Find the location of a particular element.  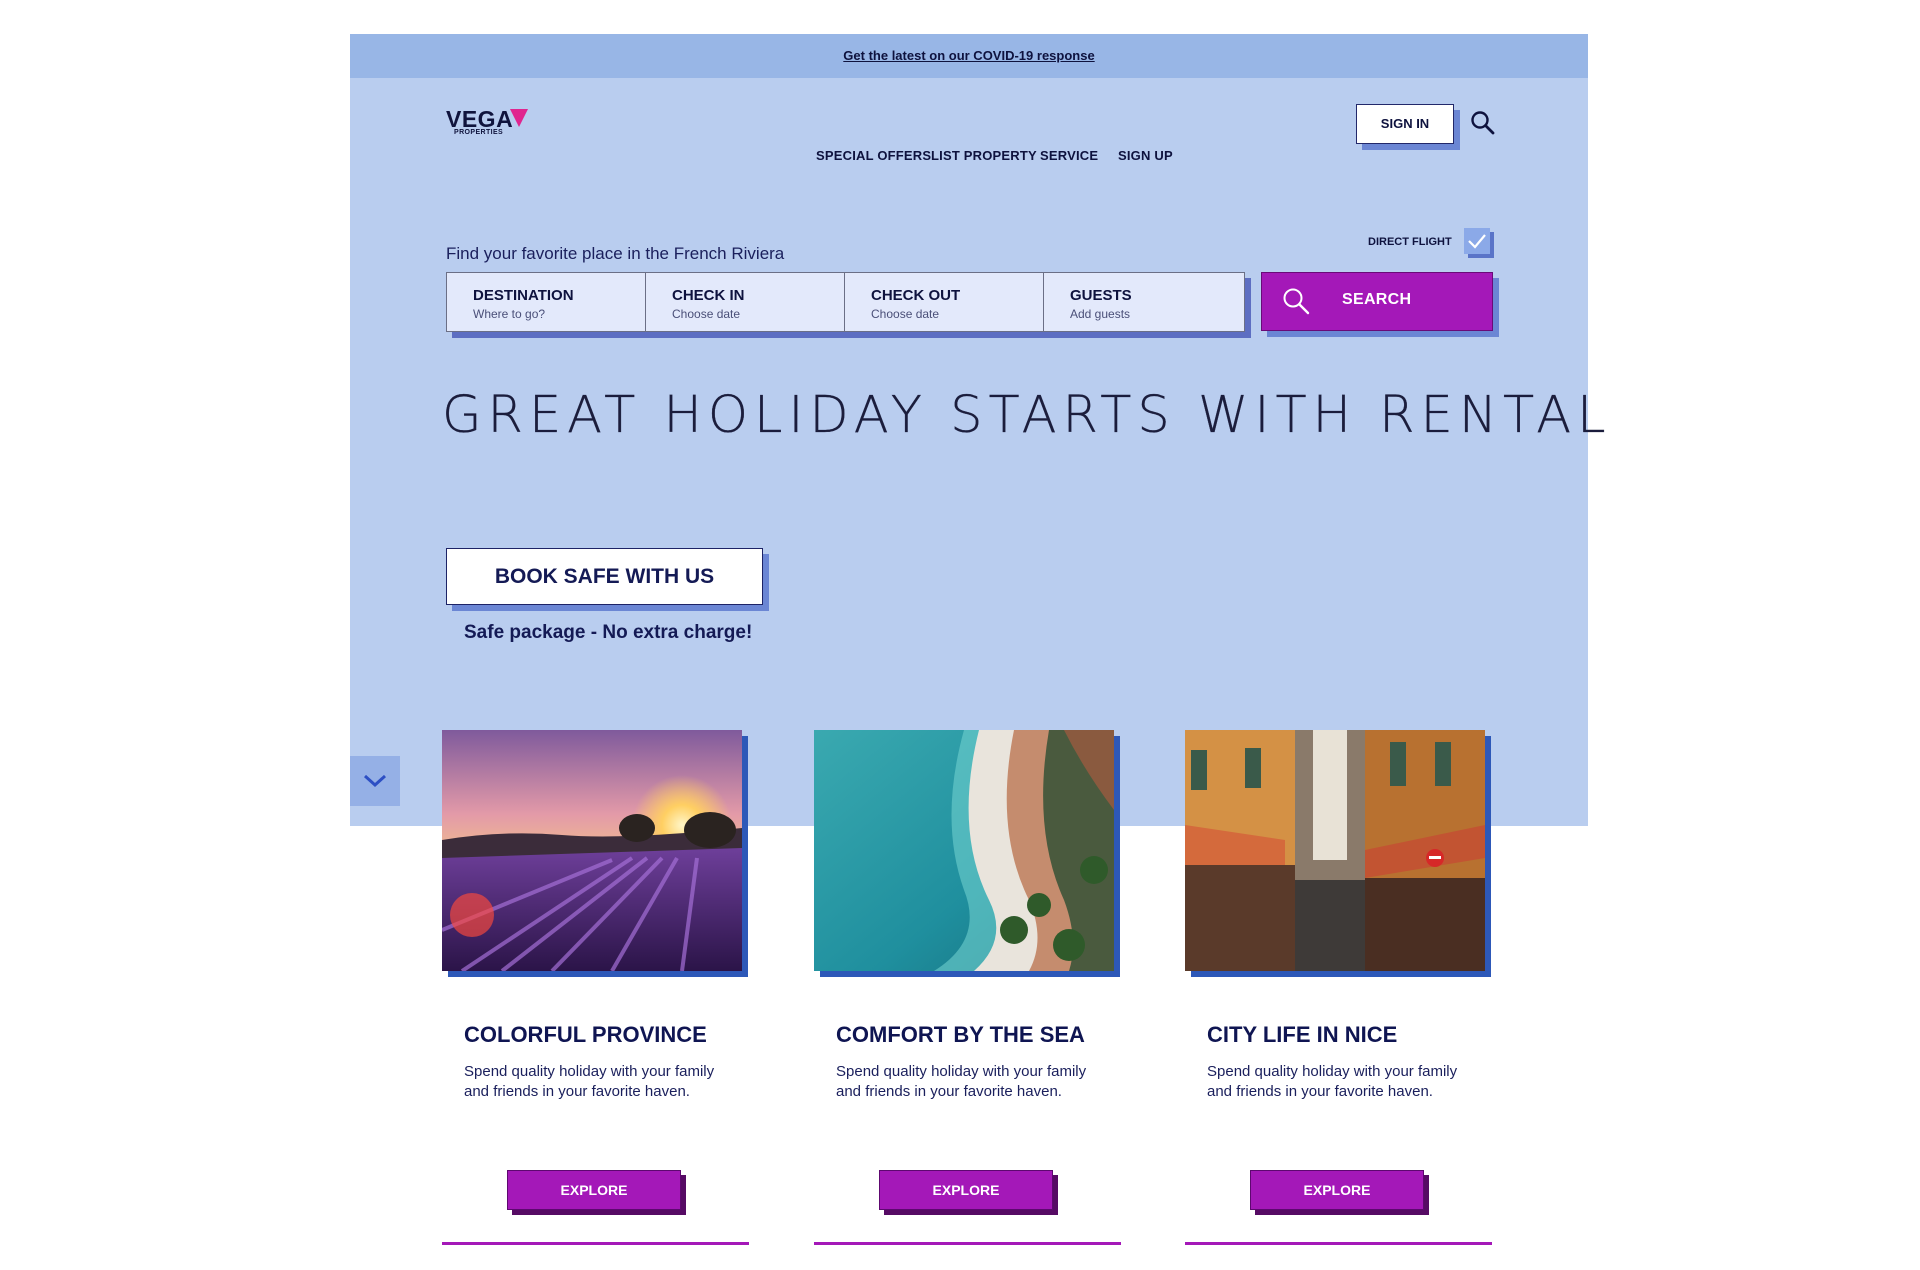

covid-link: Get the latest on our COVID-19 response is located at coordinates (968, 55).